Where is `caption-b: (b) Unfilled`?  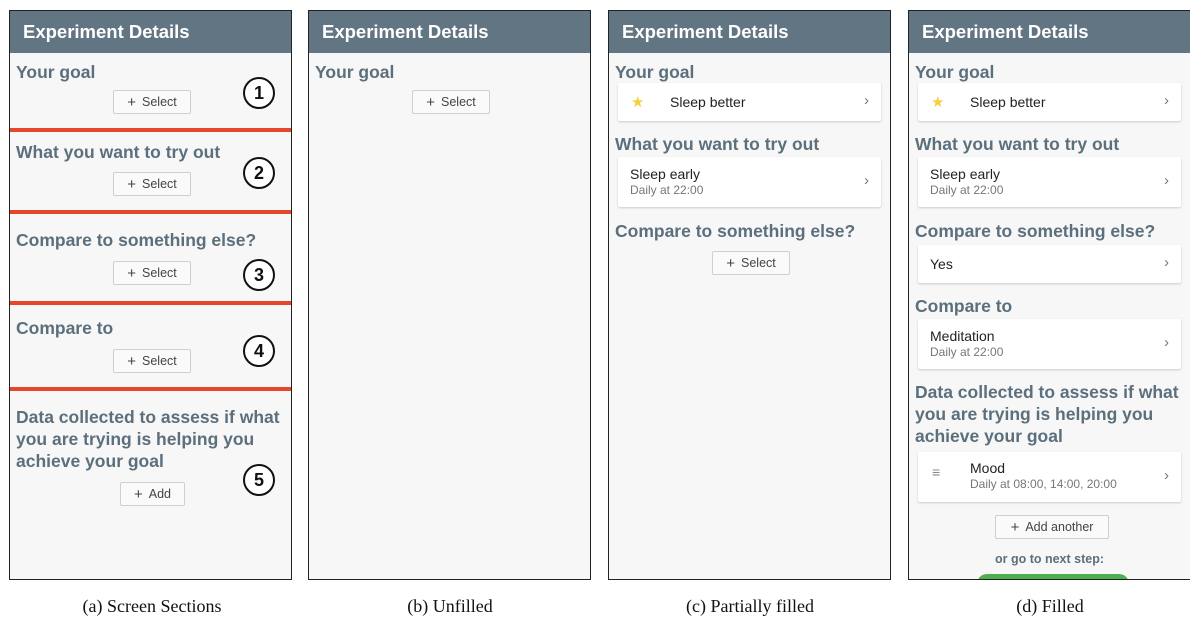 caption-b: (b) Unfilled is located at coordinates (450, 606).